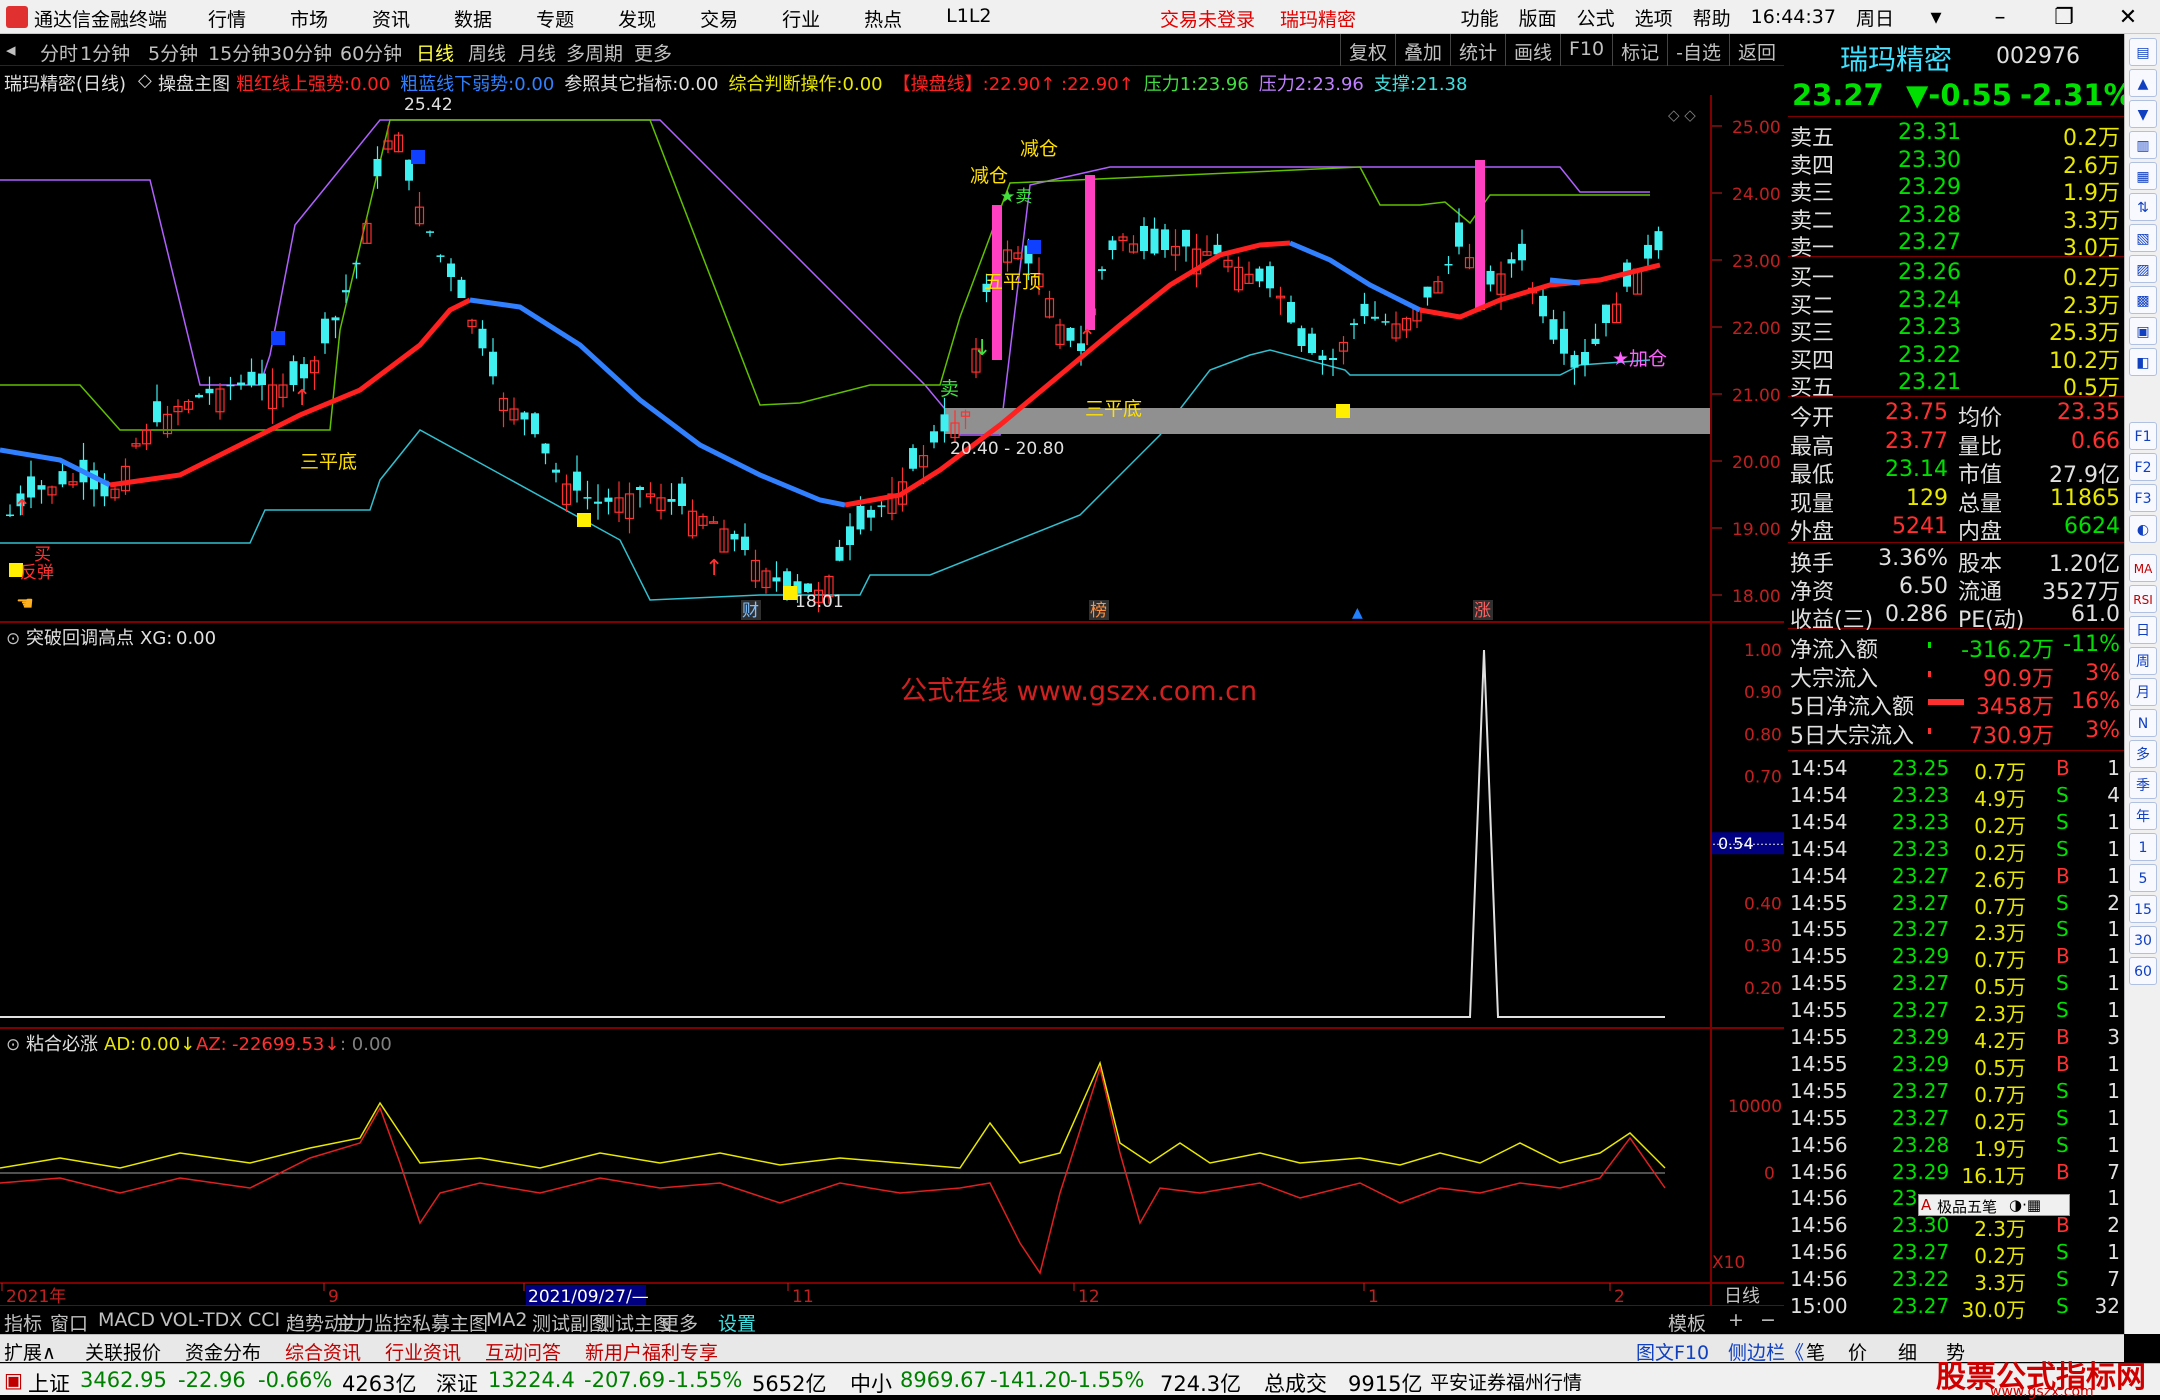  What do you see at coordinates (2143, 498) in the screenshot?
I see `sidebar-function-icon: F3` at bounding box center [2143, 498].